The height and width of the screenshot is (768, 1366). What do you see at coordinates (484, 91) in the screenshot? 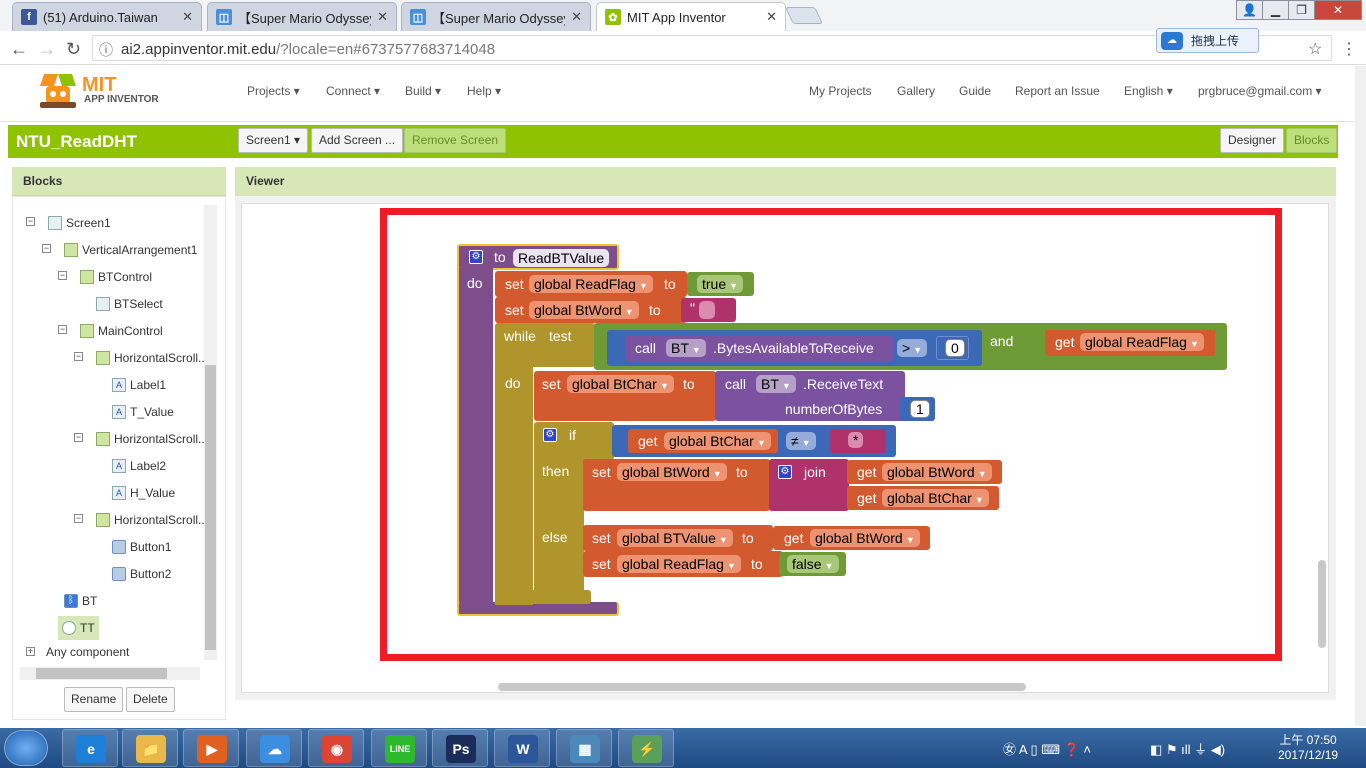
I see `menu-help: Help ▾` at bounding box center [484, 91].